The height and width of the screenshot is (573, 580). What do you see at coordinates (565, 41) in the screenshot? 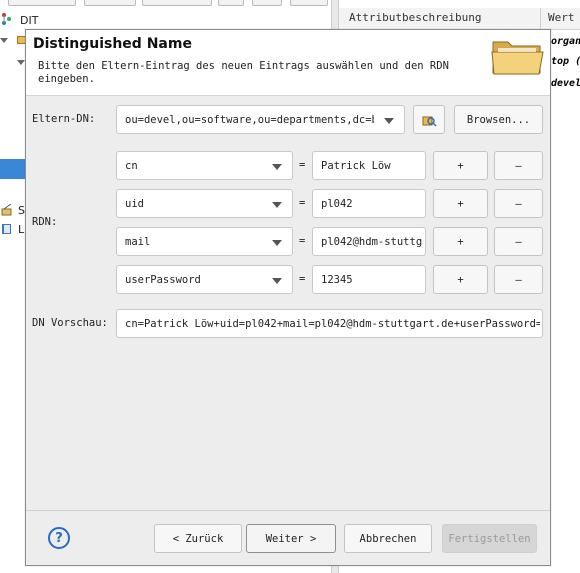
I see `table-value-cell: organ` at bounding box center [565, 41].